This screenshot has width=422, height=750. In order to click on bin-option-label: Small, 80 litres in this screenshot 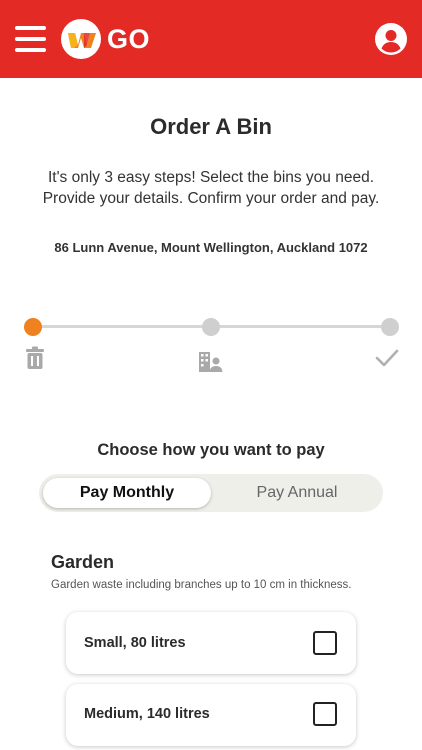, I will do `click(135, 643)`.